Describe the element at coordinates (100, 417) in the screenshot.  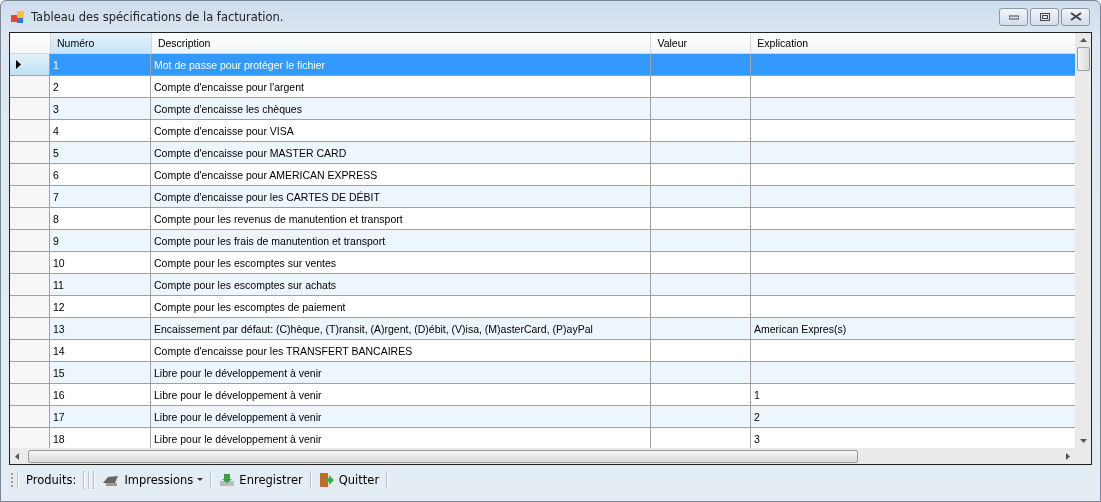
I see `table-cell: 17` at that location.